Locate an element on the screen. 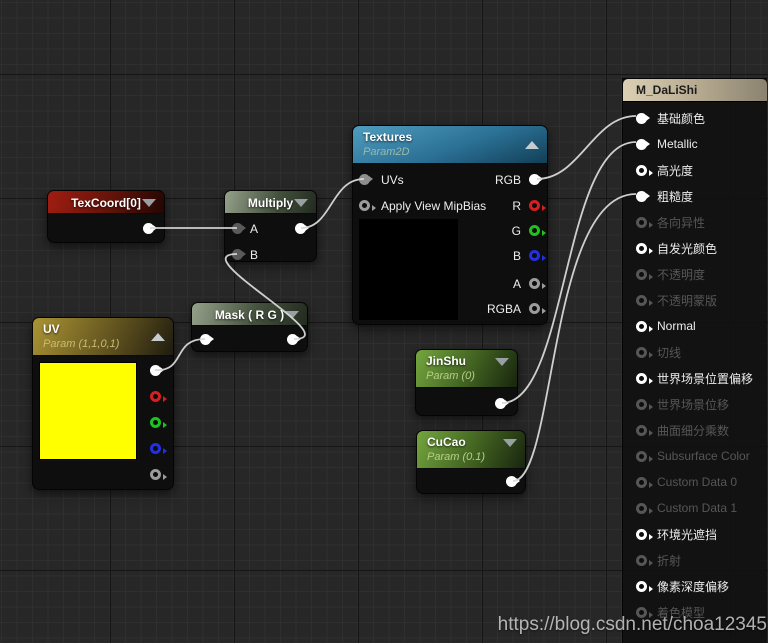  pin-textures-r is located at coordinates (537, 205).